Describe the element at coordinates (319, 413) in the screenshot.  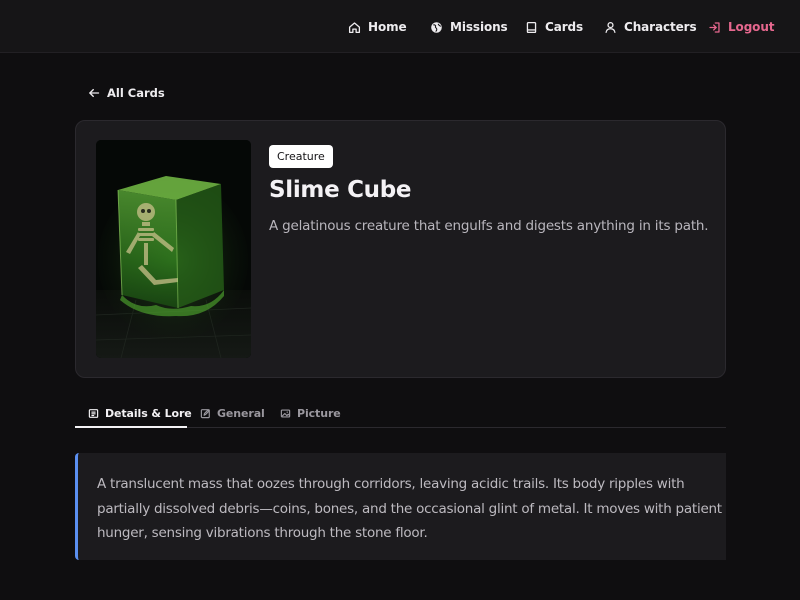
I see `tab-picture-label: Picture` at that location.